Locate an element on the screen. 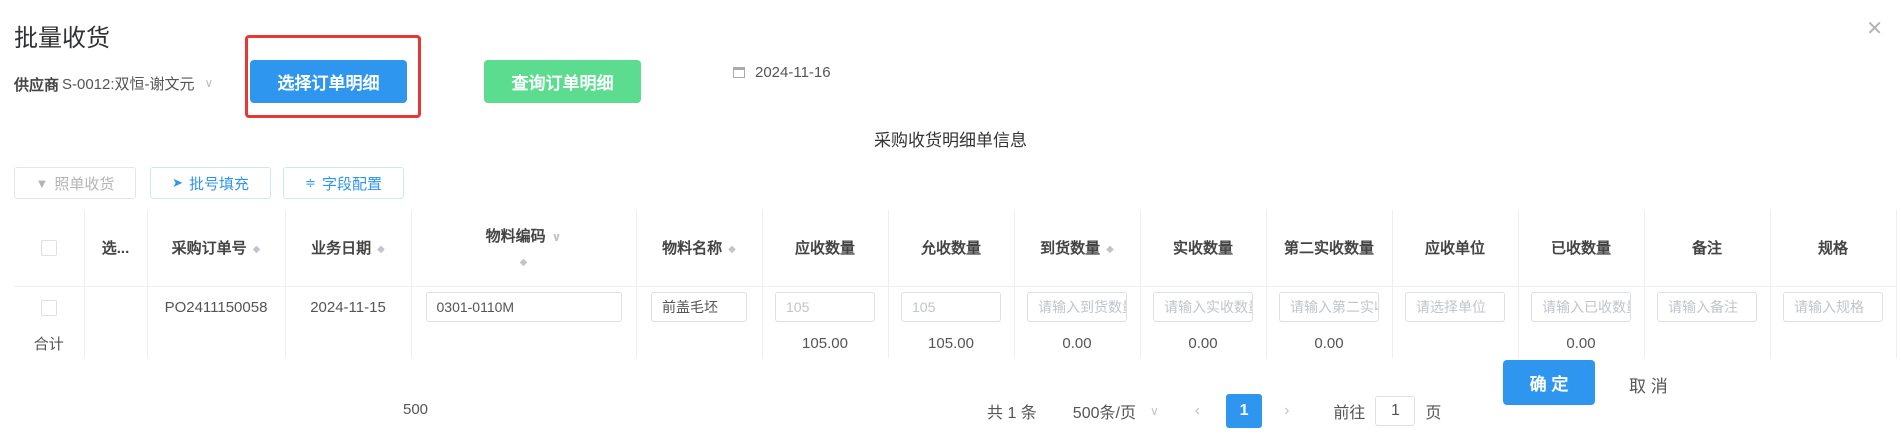 The height and width of the screenshot is (435, 1901). col-header-date: 业务日期 ◆ is located at coordinates (348, 248).